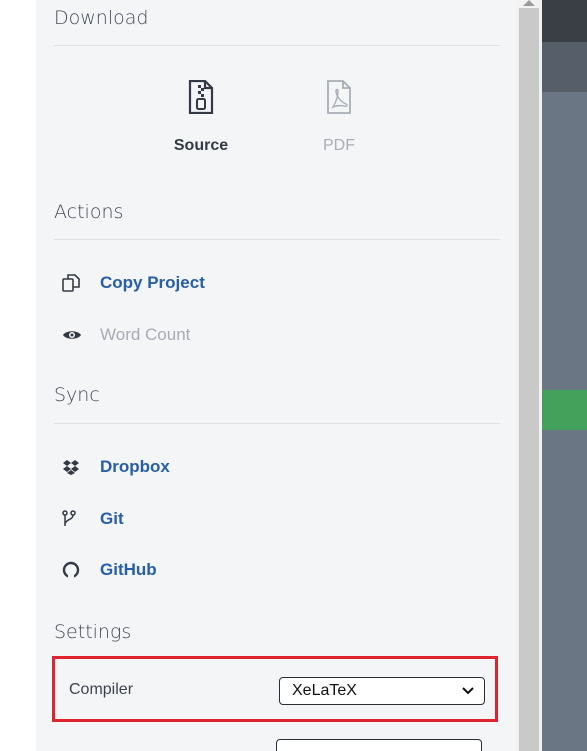 Image resolution: width=587 pixels, height=751 pixels. What do you see at coordinates (201, 99) in the screenshot?
I see `zip-file-icon` at bounding box center [201, 99].